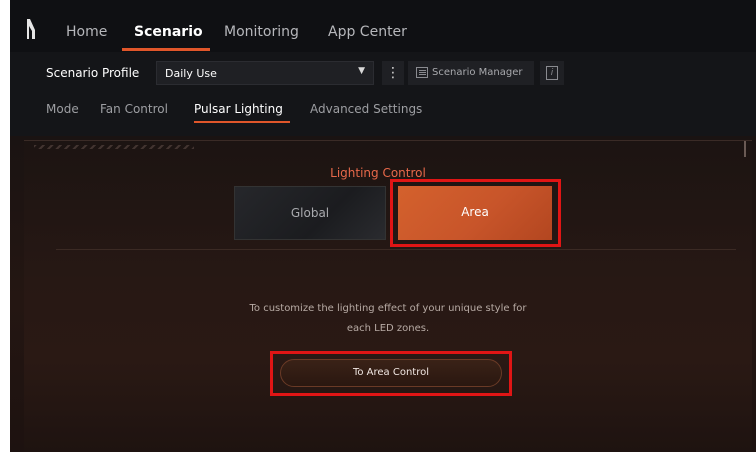  Describe the element at coordinates (388, 328) in the screenshot. I see `description-line-2: each LED zones.` at that location.